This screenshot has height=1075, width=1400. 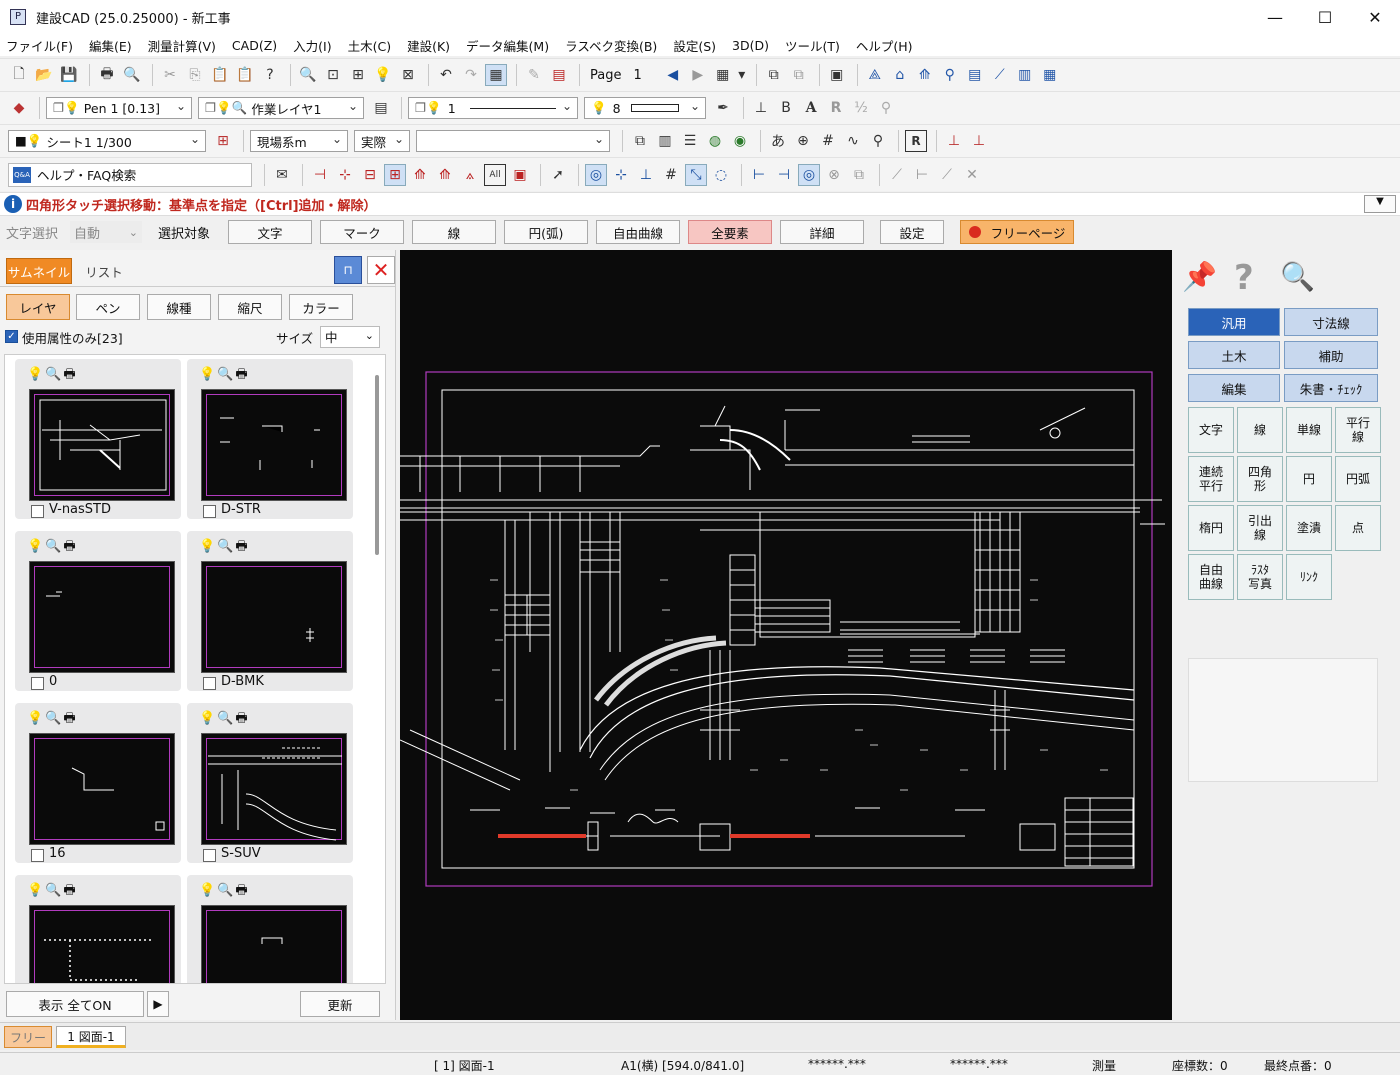 I want to click on snap-tool-8-icon: ⟑, so click(x=470, y=175).